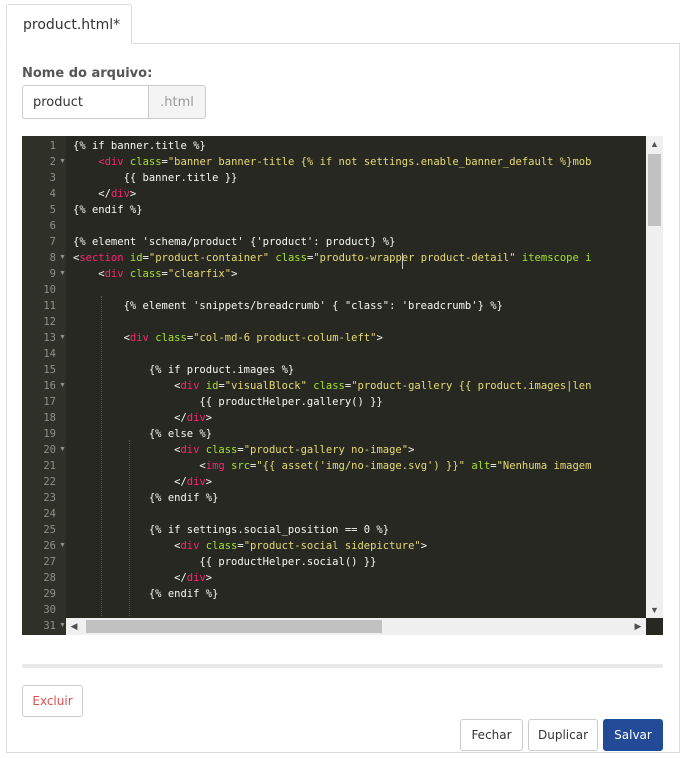 This screenshot has width=682, height=758. I want to click on indent-guide, so click(101, 456).